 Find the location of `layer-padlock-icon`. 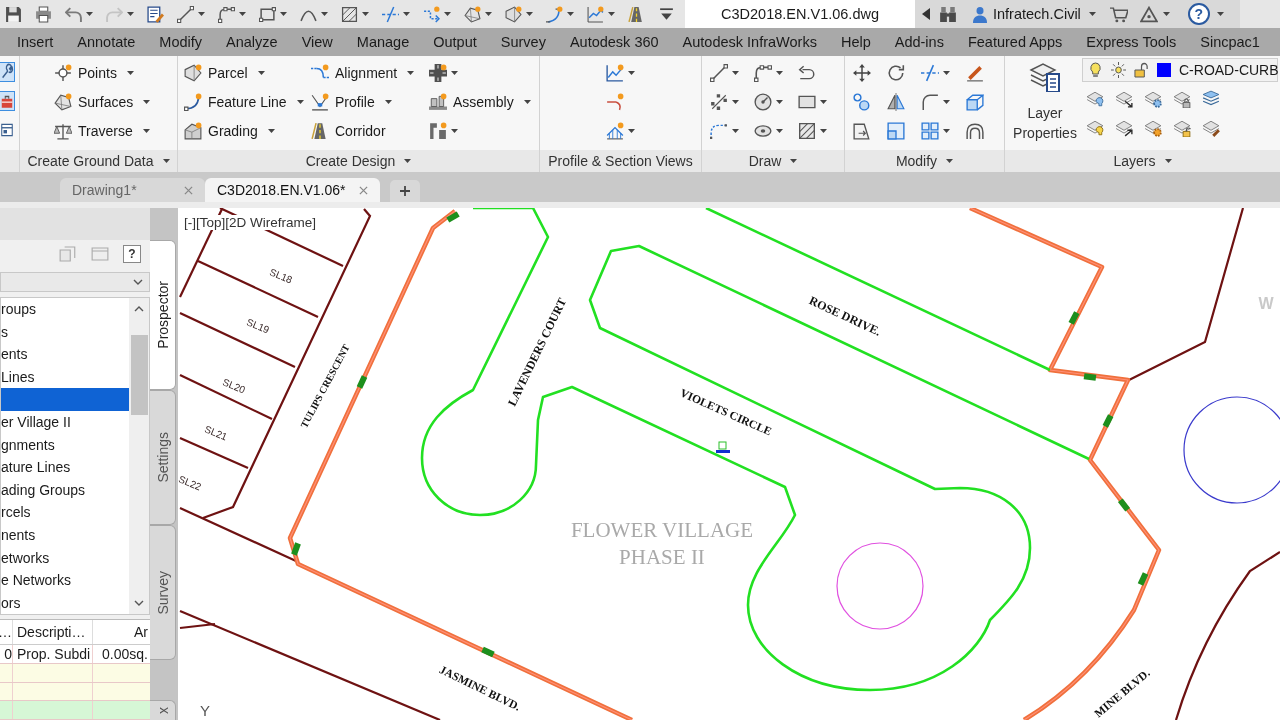

layer-padlock-icon is located at coordinates (1182, 98).